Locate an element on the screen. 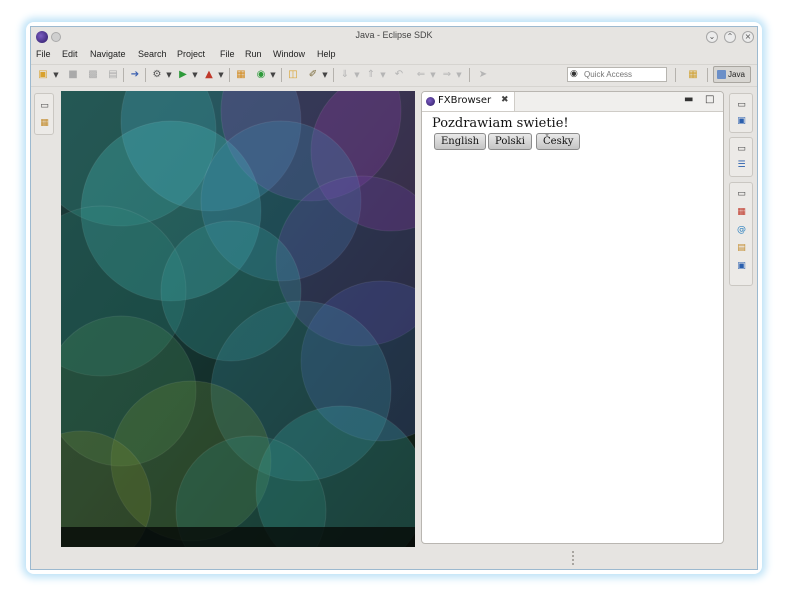 The width and height of the screenshot is (786, 599). console-icon: ▣ is located at coordinates (741, 266).